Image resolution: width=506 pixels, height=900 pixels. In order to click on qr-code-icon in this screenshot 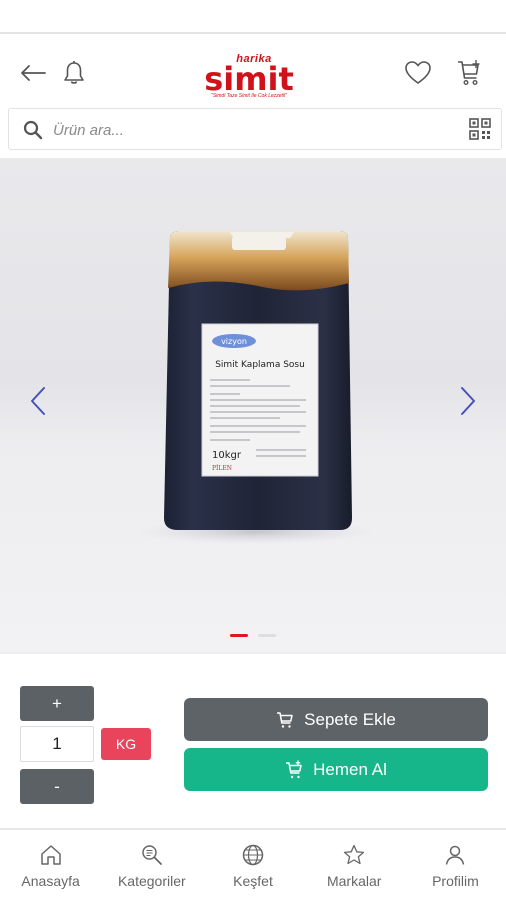, I will do `click(480, 131)`.